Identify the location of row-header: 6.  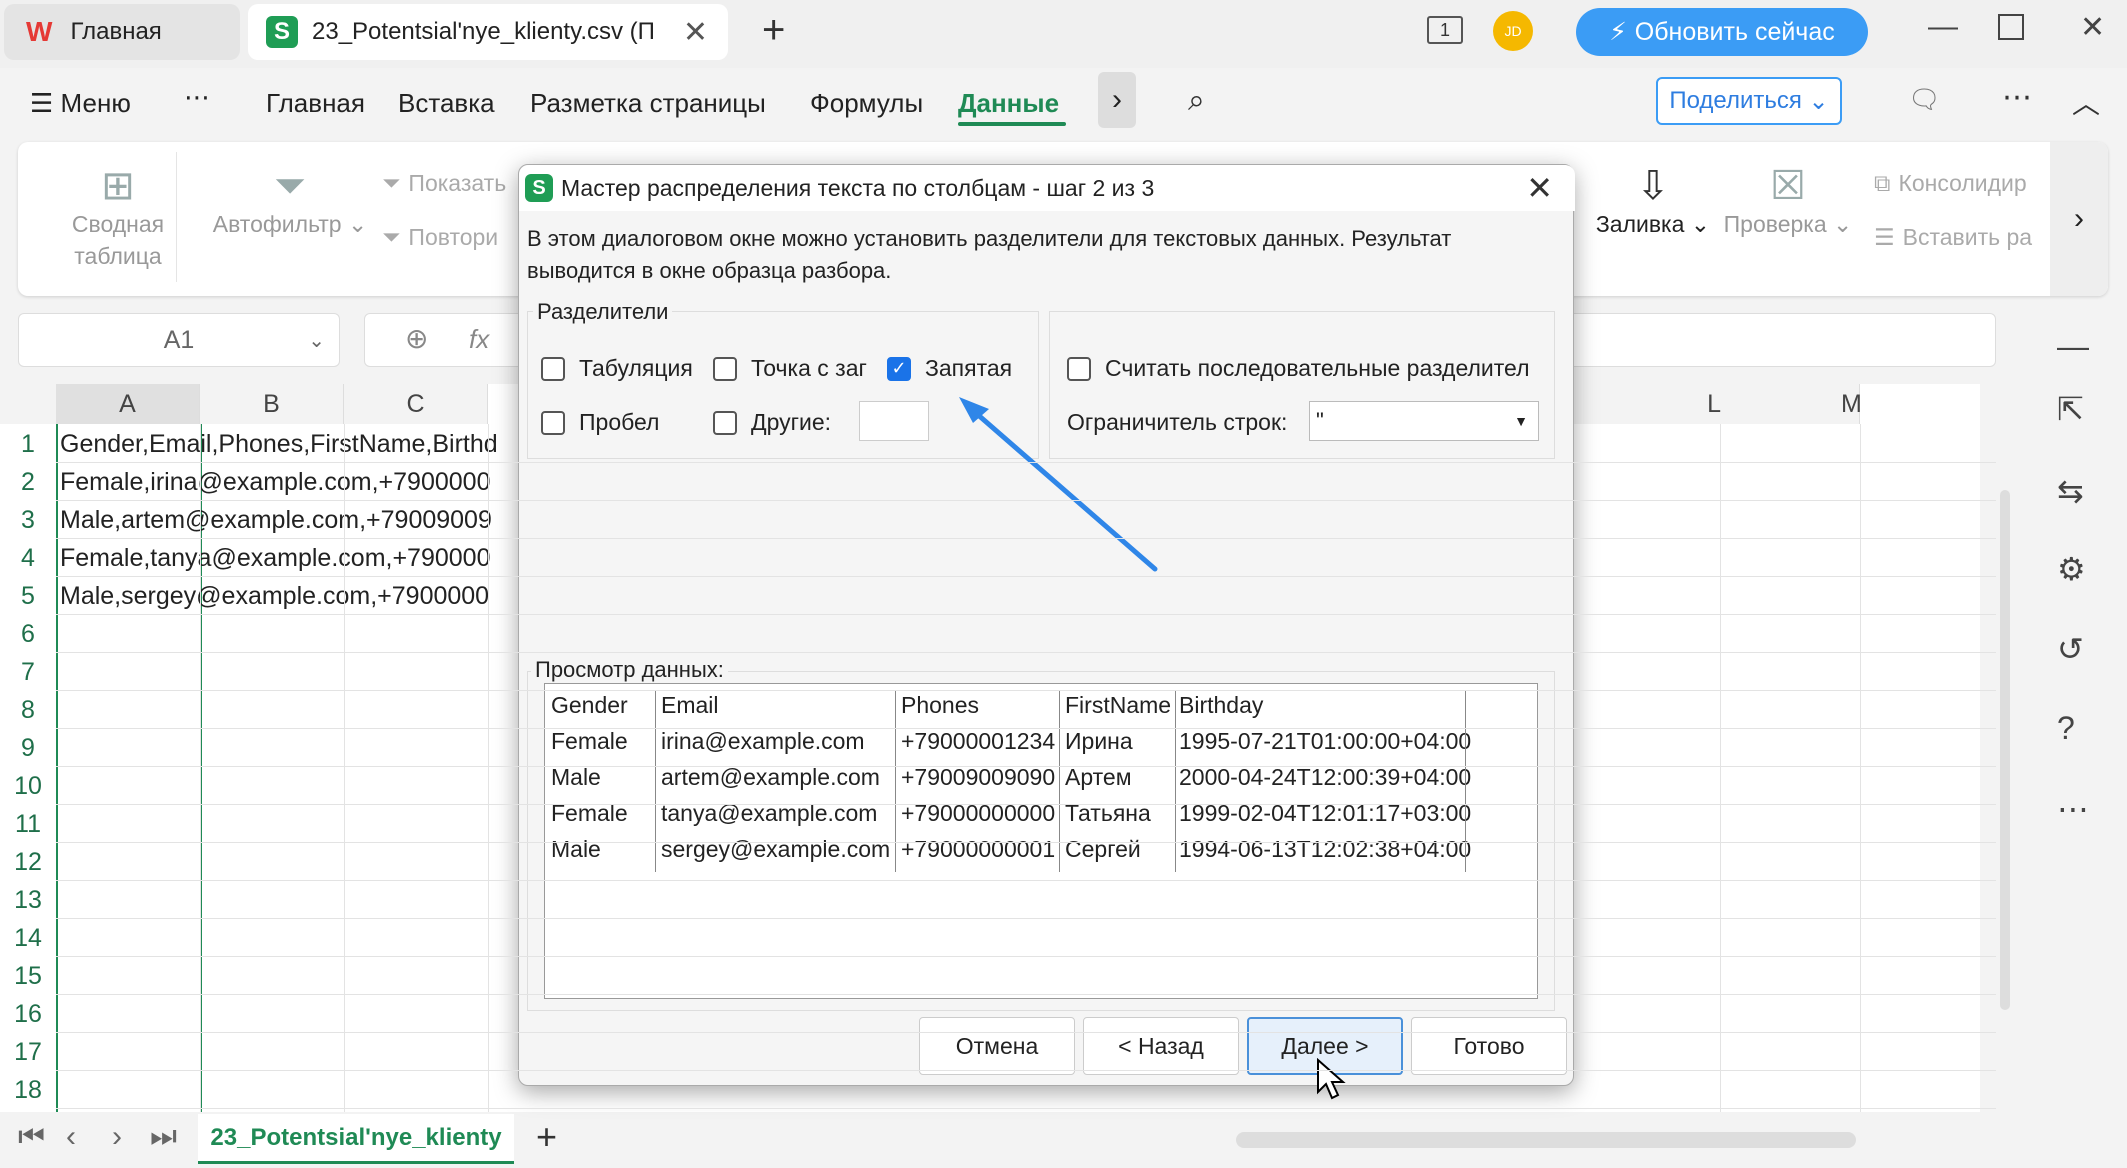
(28, 634).